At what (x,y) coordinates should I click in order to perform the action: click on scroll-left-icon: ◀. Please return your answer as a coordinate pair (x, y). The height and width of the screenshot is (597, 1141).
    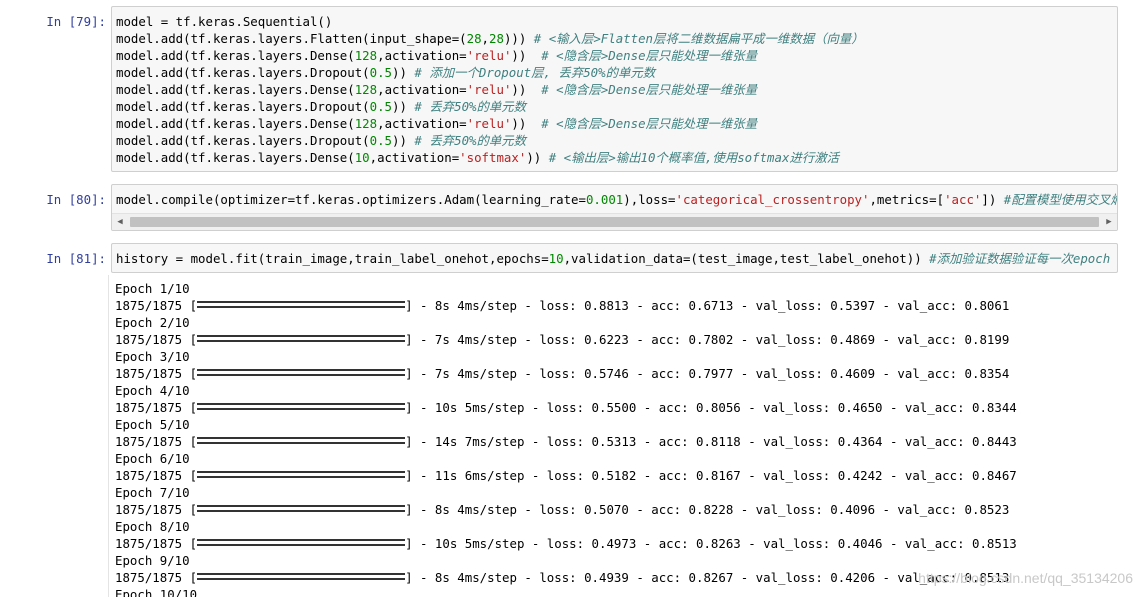
    Looking at the image, I should click on (120, 222).